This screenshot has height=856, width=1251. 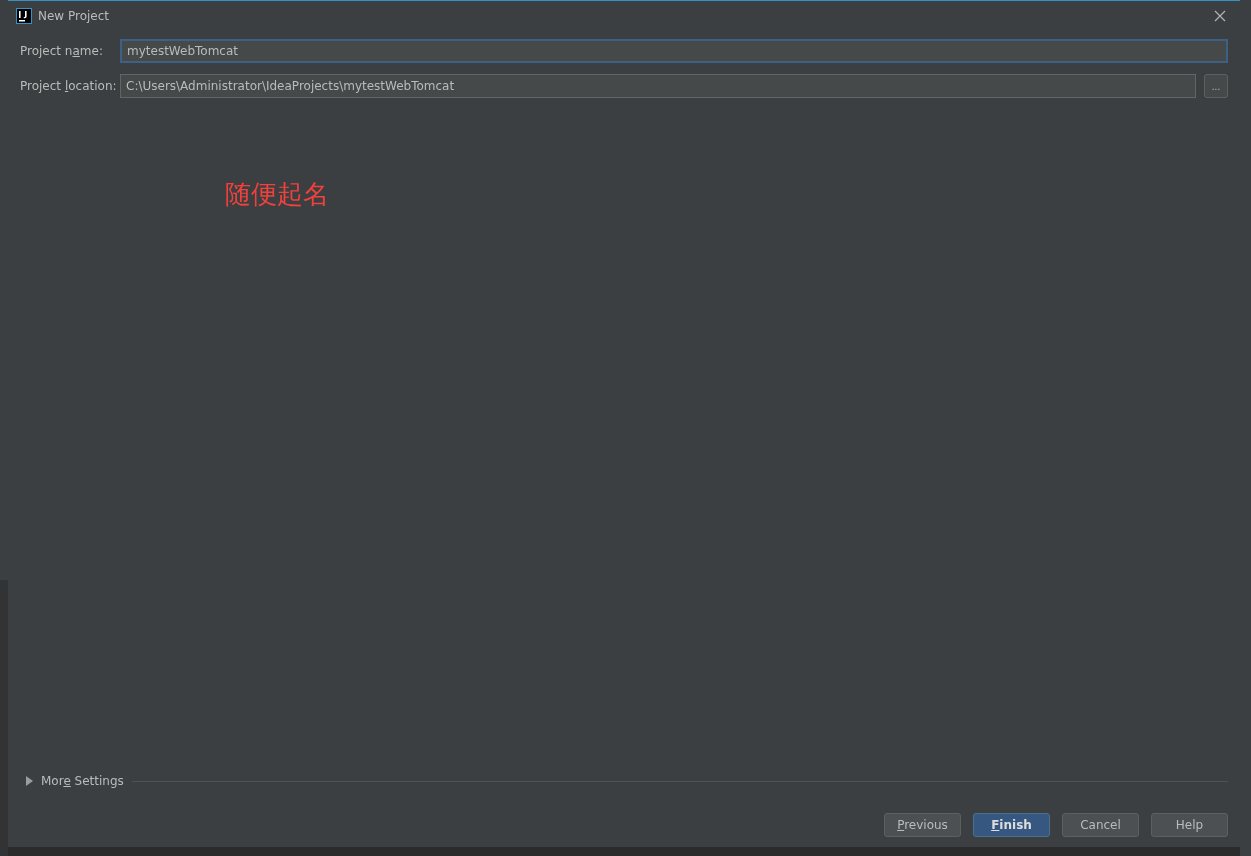 What do you see at coordinates (74, 16) in the screenshot?
I see `window-title: New Project` at bounding box center [74, 16].